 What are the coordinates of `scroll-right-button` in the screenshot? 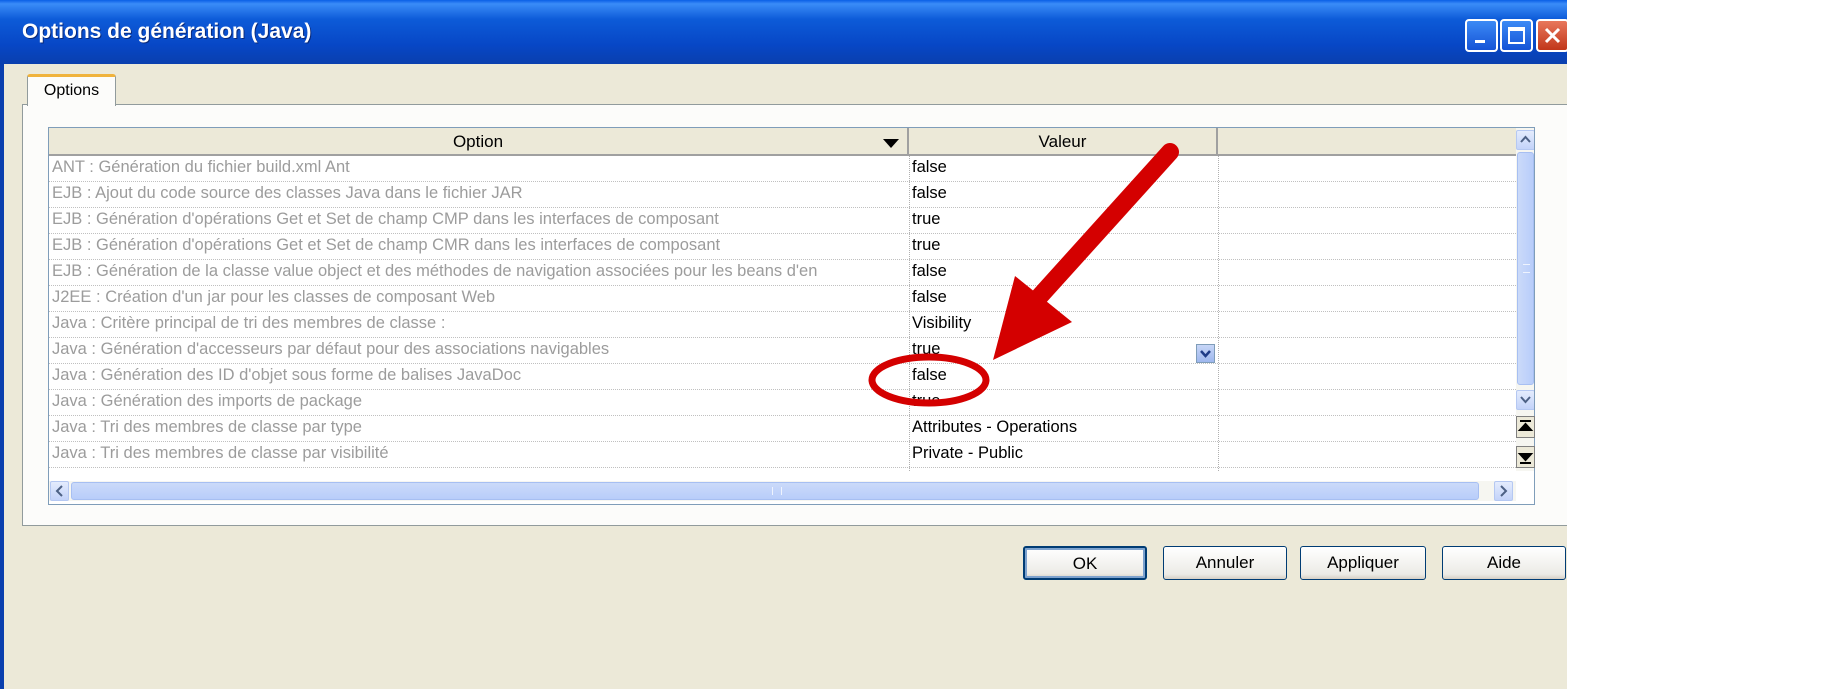 It's located at (1503, 491).